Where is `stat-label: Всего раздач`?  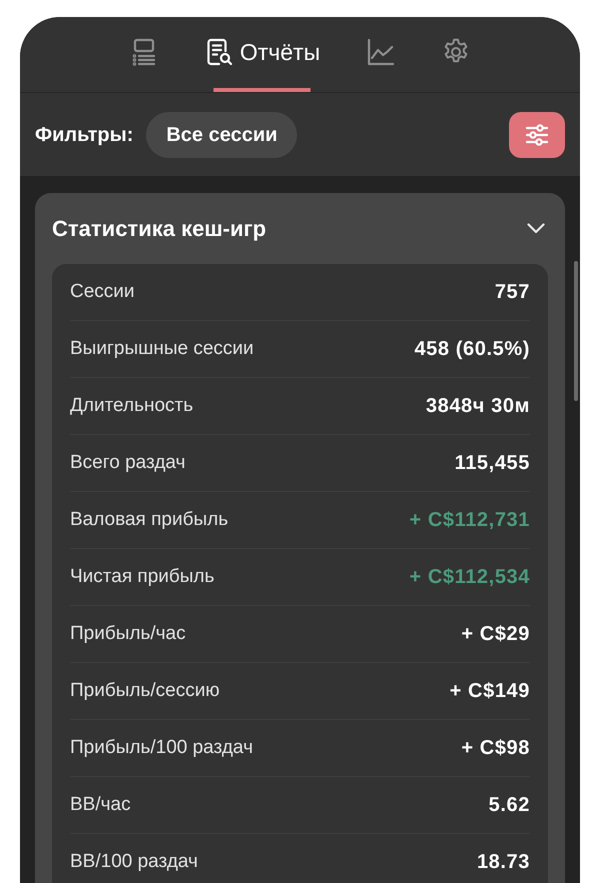
stat-label: Всего раздач is located at coordinates (128, 462).